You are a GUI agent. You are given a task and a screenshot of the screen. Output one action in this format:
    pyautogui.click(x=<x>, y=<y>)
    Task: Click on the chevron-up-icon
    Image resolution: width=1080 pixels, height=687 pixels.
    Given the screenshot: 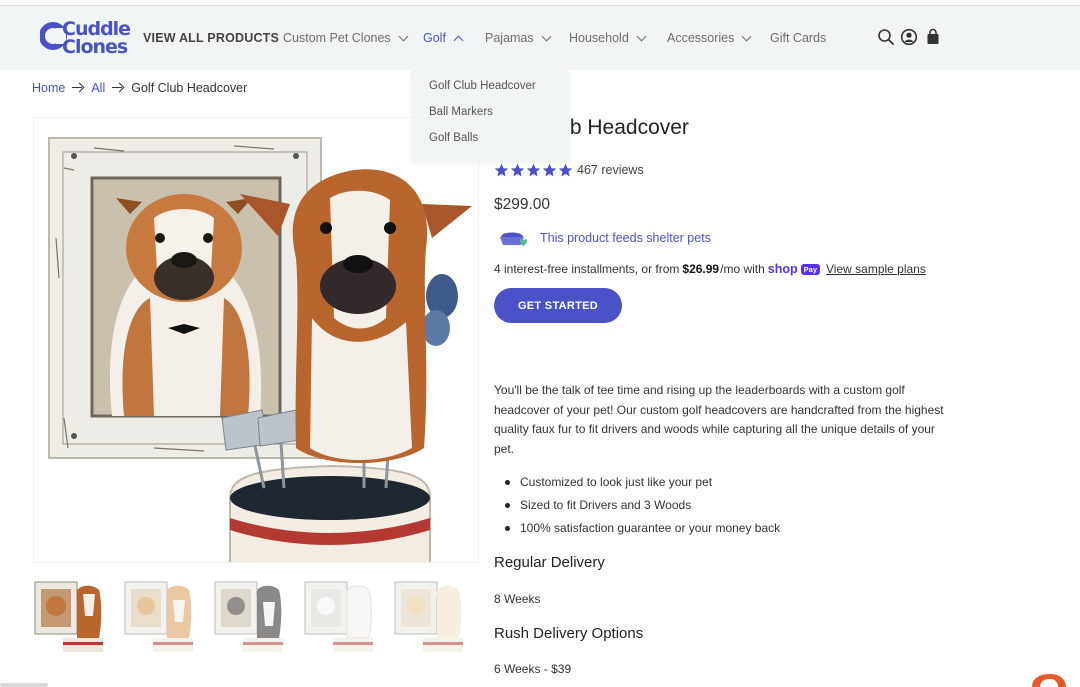 What is the action you would take?
    pyautogui.click(x=458, y=40)
    